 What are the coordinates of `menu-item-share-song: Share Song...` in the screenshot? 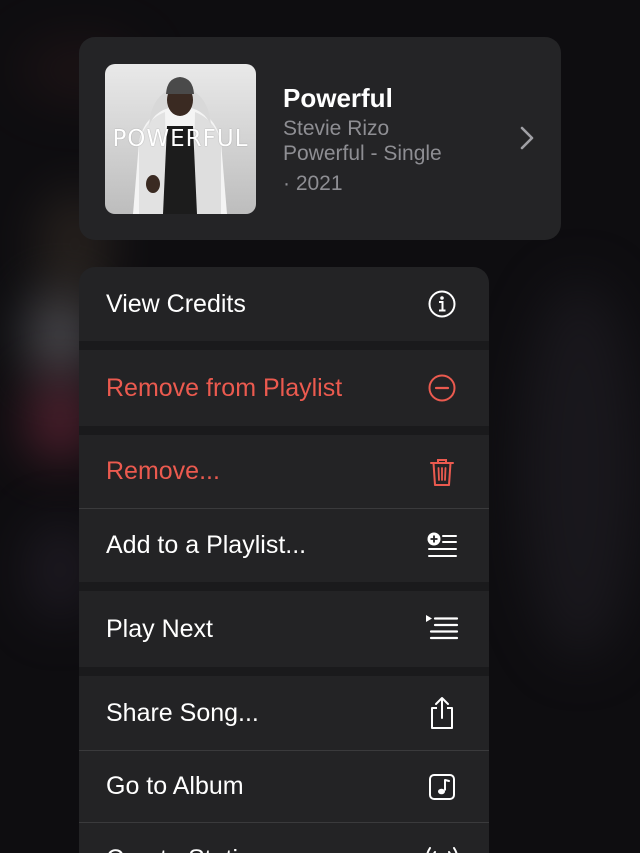 It's located at (284, 713).